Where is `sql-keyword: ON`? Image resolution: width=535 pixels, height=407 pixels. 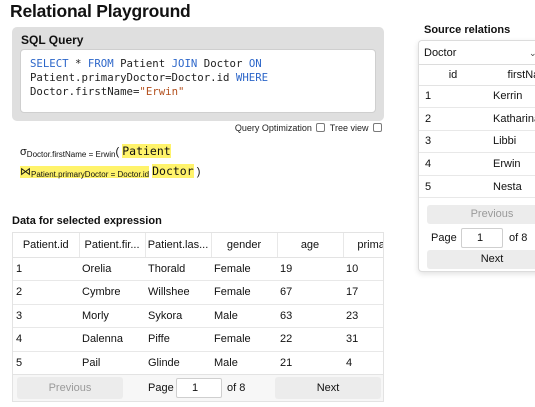 sql-keyword: ON is located at coordinates (255, 63).